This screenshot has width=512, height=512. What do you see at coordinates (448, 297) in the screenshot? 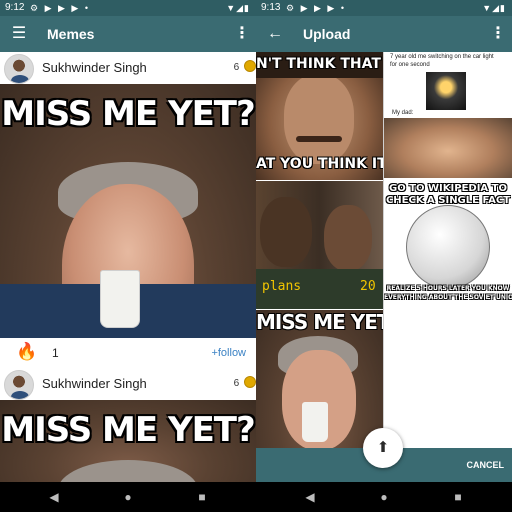
I see `tile-caption-bottom-2: EVERYTHING ABOUT THE SOVIET UNION` at bounding box center [448, 297].